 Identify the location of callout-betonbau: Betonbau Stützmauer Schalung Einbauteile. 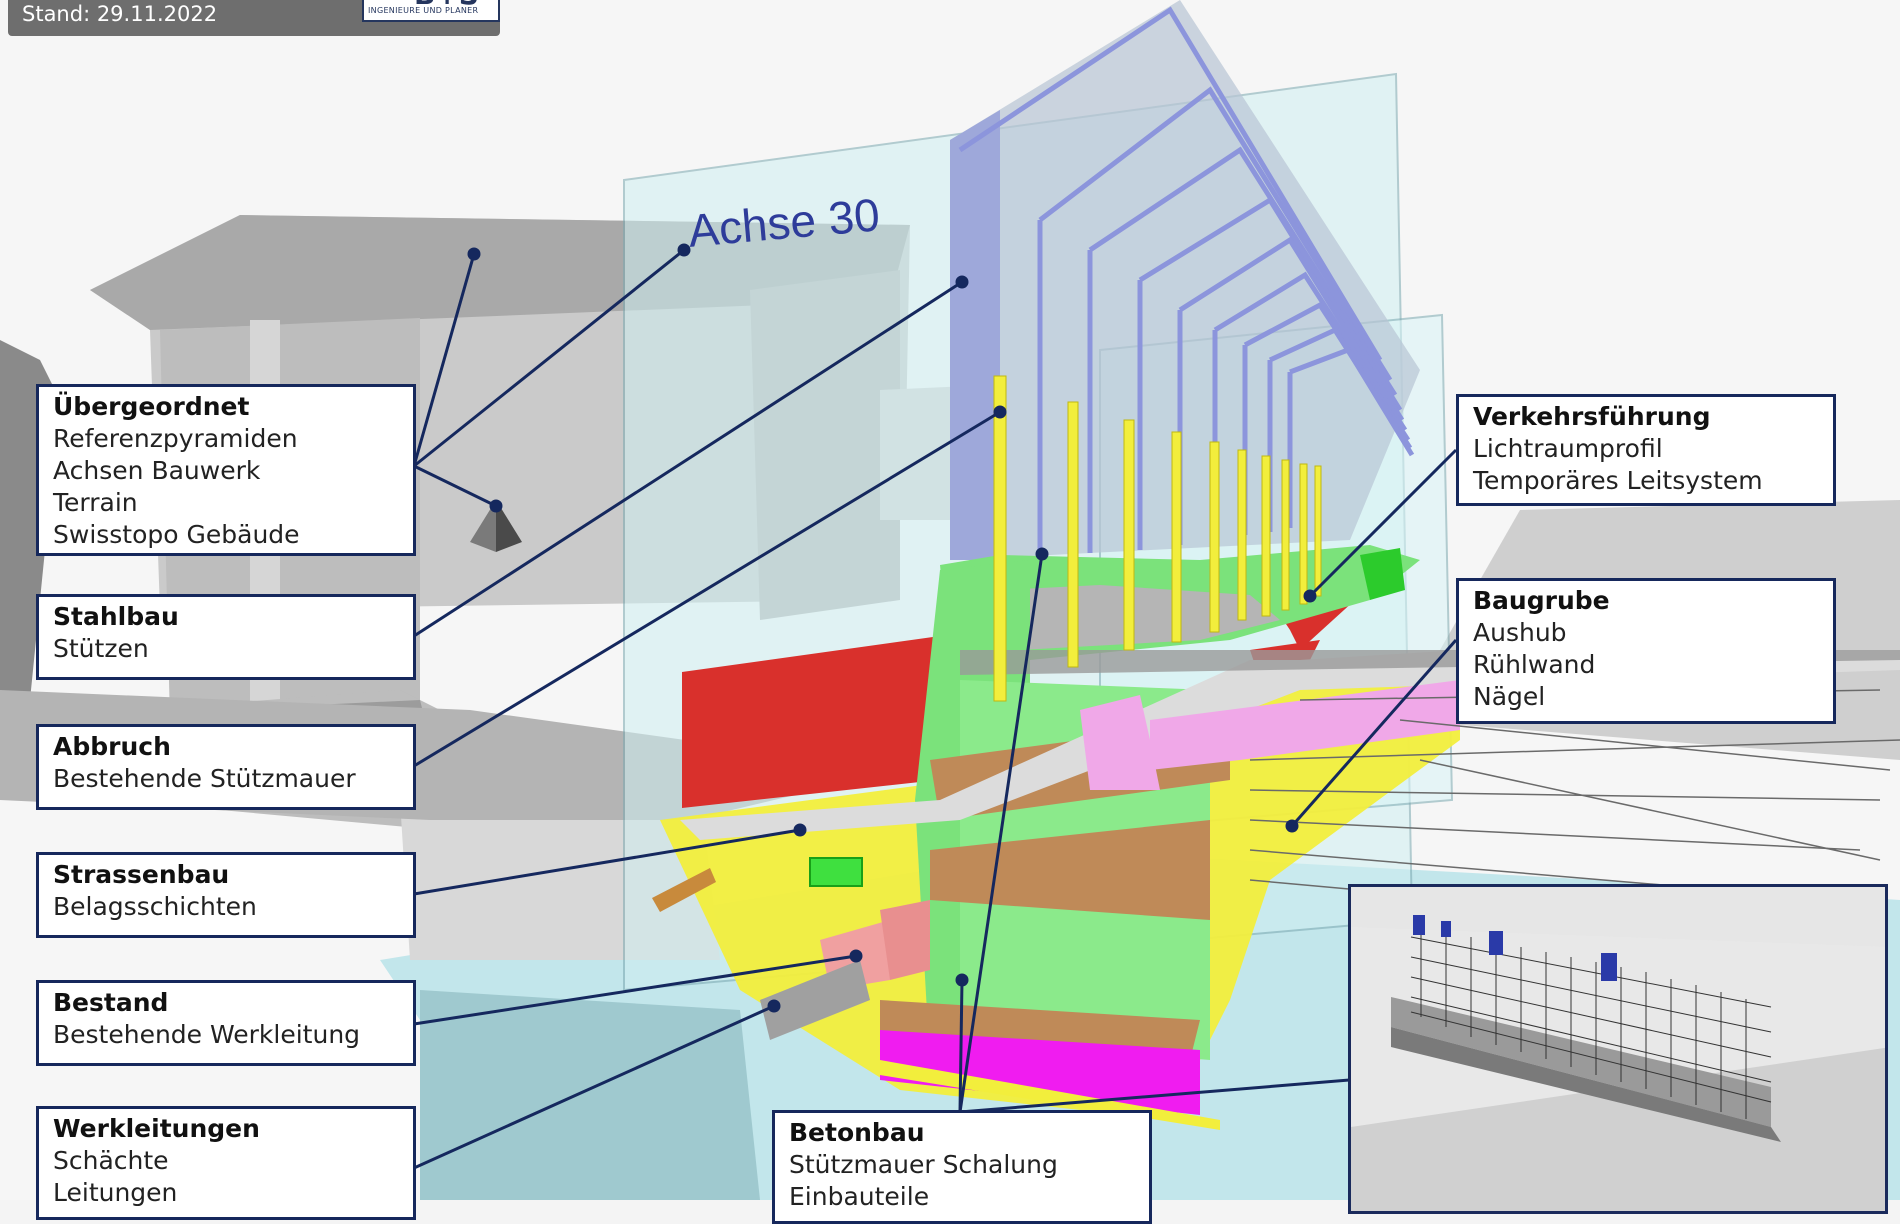
(962, 1167).